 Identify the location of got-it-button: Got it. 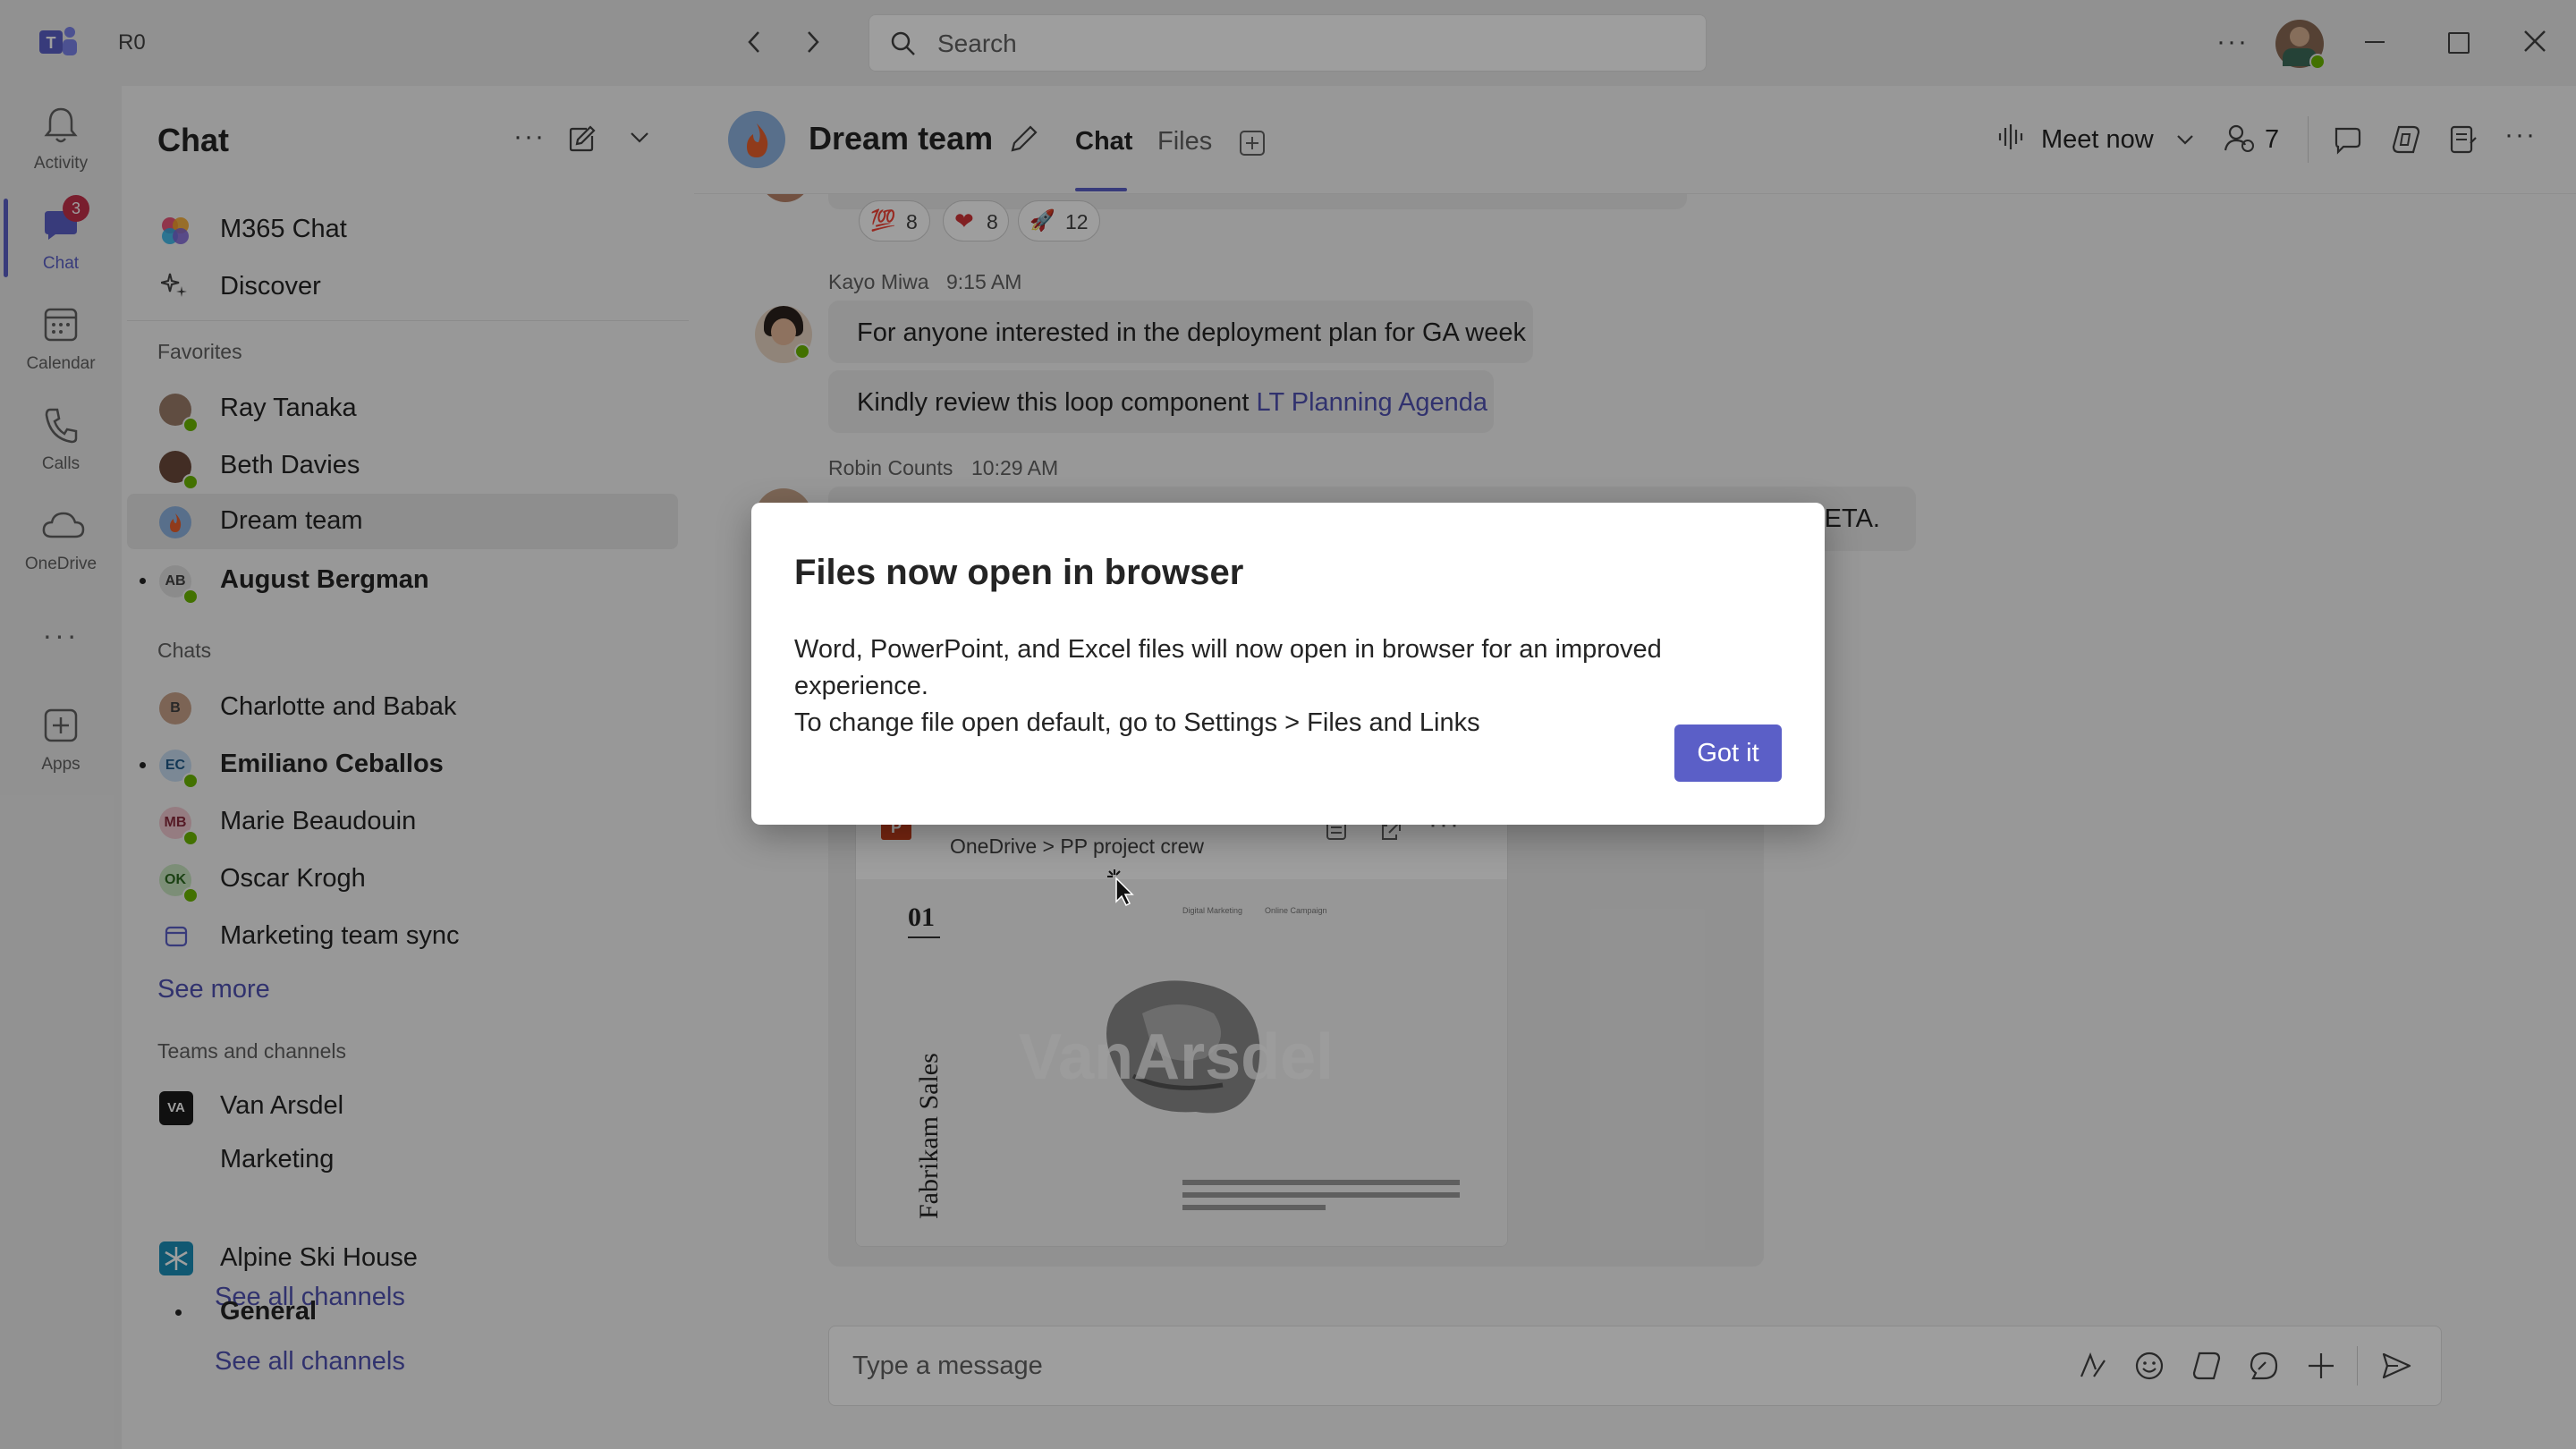
(1728, 753).